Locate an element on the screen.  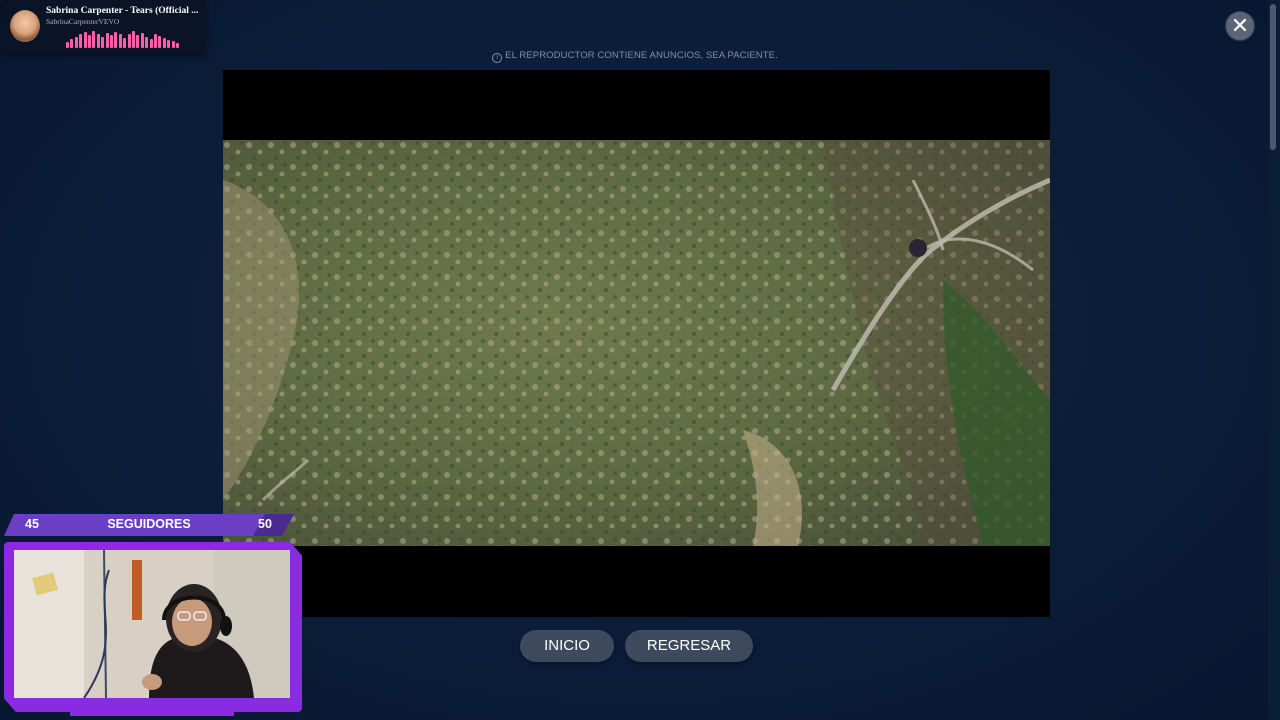
artist-avatar is located at coordinates (25, 26).